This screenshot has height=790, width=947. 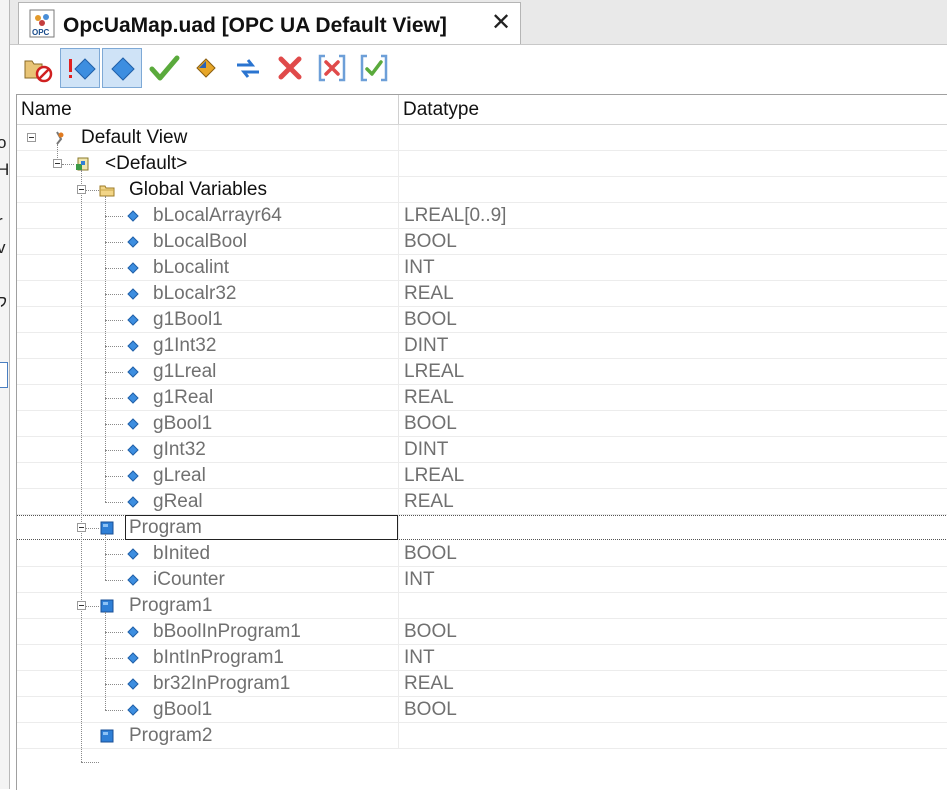 What do you see at coordinates (332, 68) in the screenshot?
I see `toolbar-button-bracket-delete` at bounding box center [332, 68].